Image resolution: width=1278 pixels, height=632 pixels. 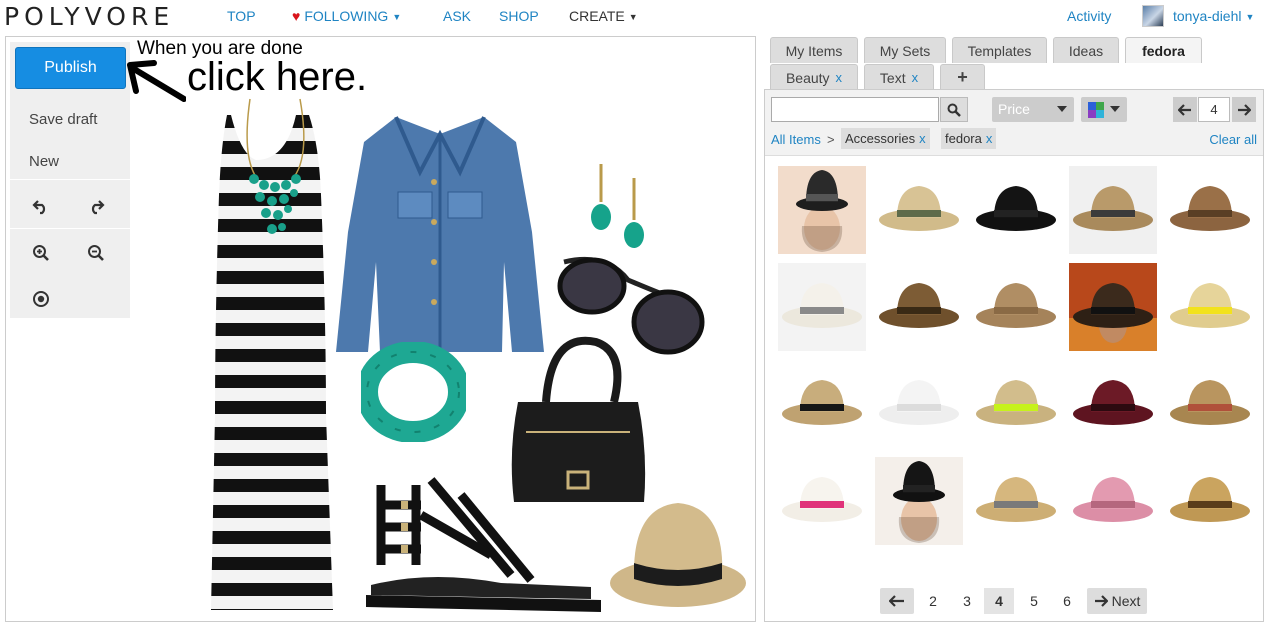 I want to click on result-item-straw-fedora-green-band, so click(x=919, y=210).